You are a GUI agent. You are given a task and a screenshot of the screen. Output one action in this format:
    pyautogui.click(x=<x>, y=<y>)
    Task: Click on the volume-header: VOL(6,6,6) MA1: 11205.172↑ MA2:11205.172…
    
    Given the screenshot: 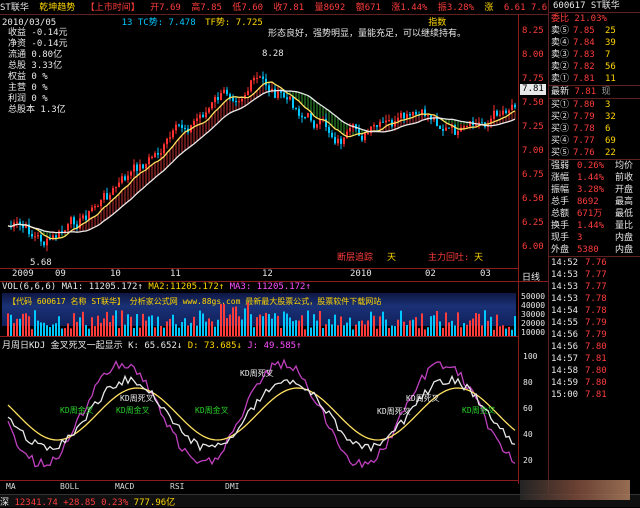 What is the action you would take?
    pyautogui.click(x=156, y=287)
    